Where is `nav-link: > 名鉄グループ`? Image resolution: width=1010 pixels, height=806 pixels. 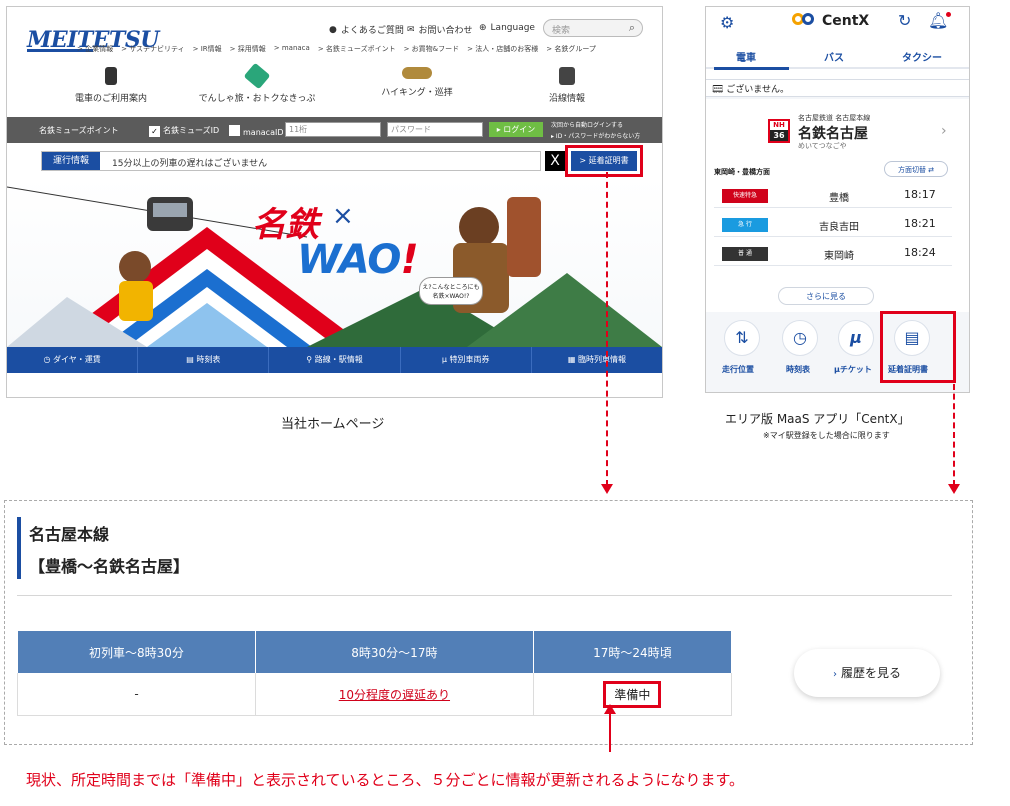
nav-link: > 名鉄グループ is located at coordinates (571, 49).